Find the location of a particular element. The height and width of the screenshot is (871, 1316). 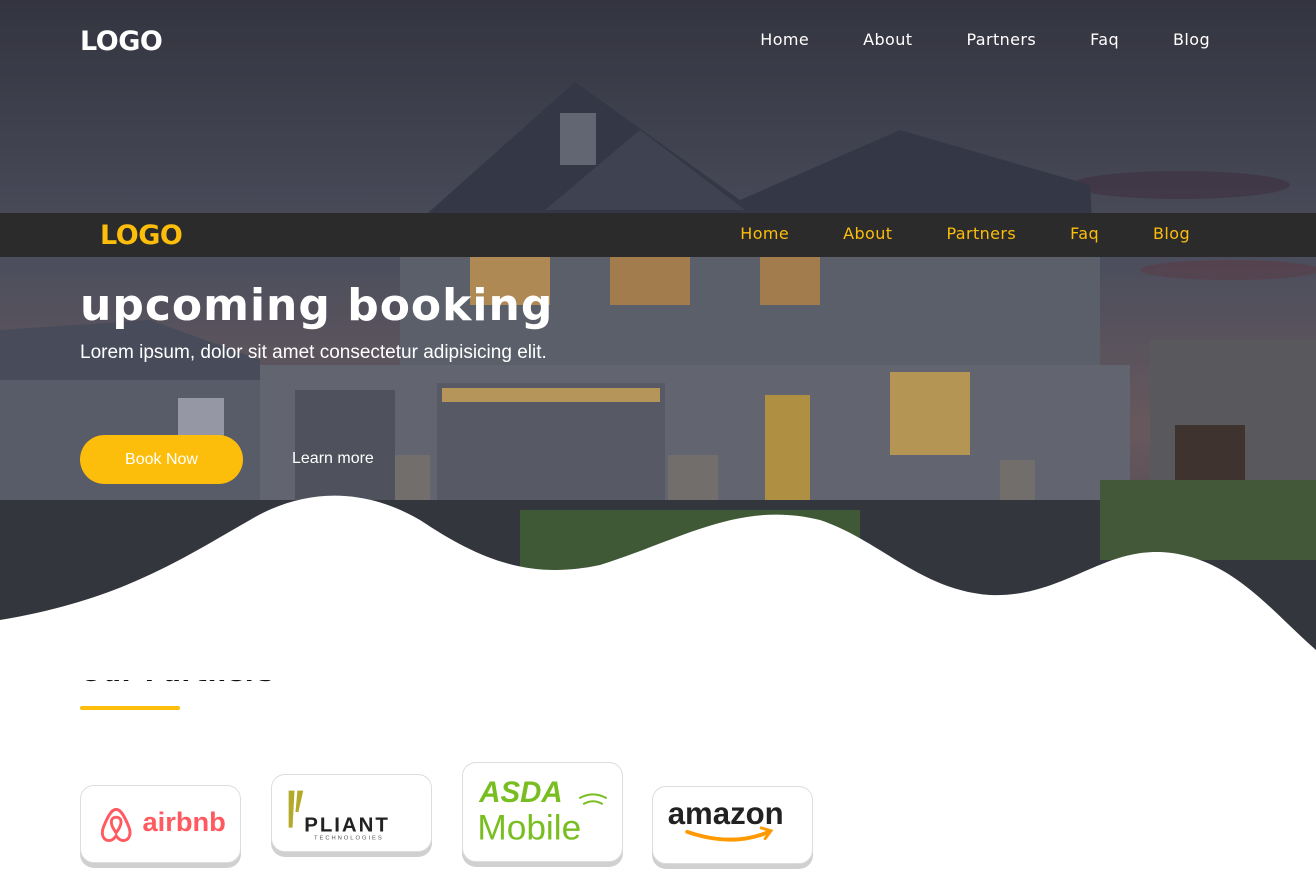

sticky-nav-item-home: Home is located at coordinates (764, 233).